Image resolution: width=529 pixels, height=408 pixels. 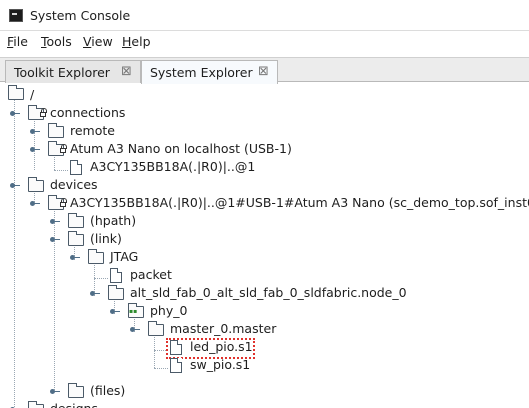 I want to click on tree-node-root: /, so click(x=264, y=94).